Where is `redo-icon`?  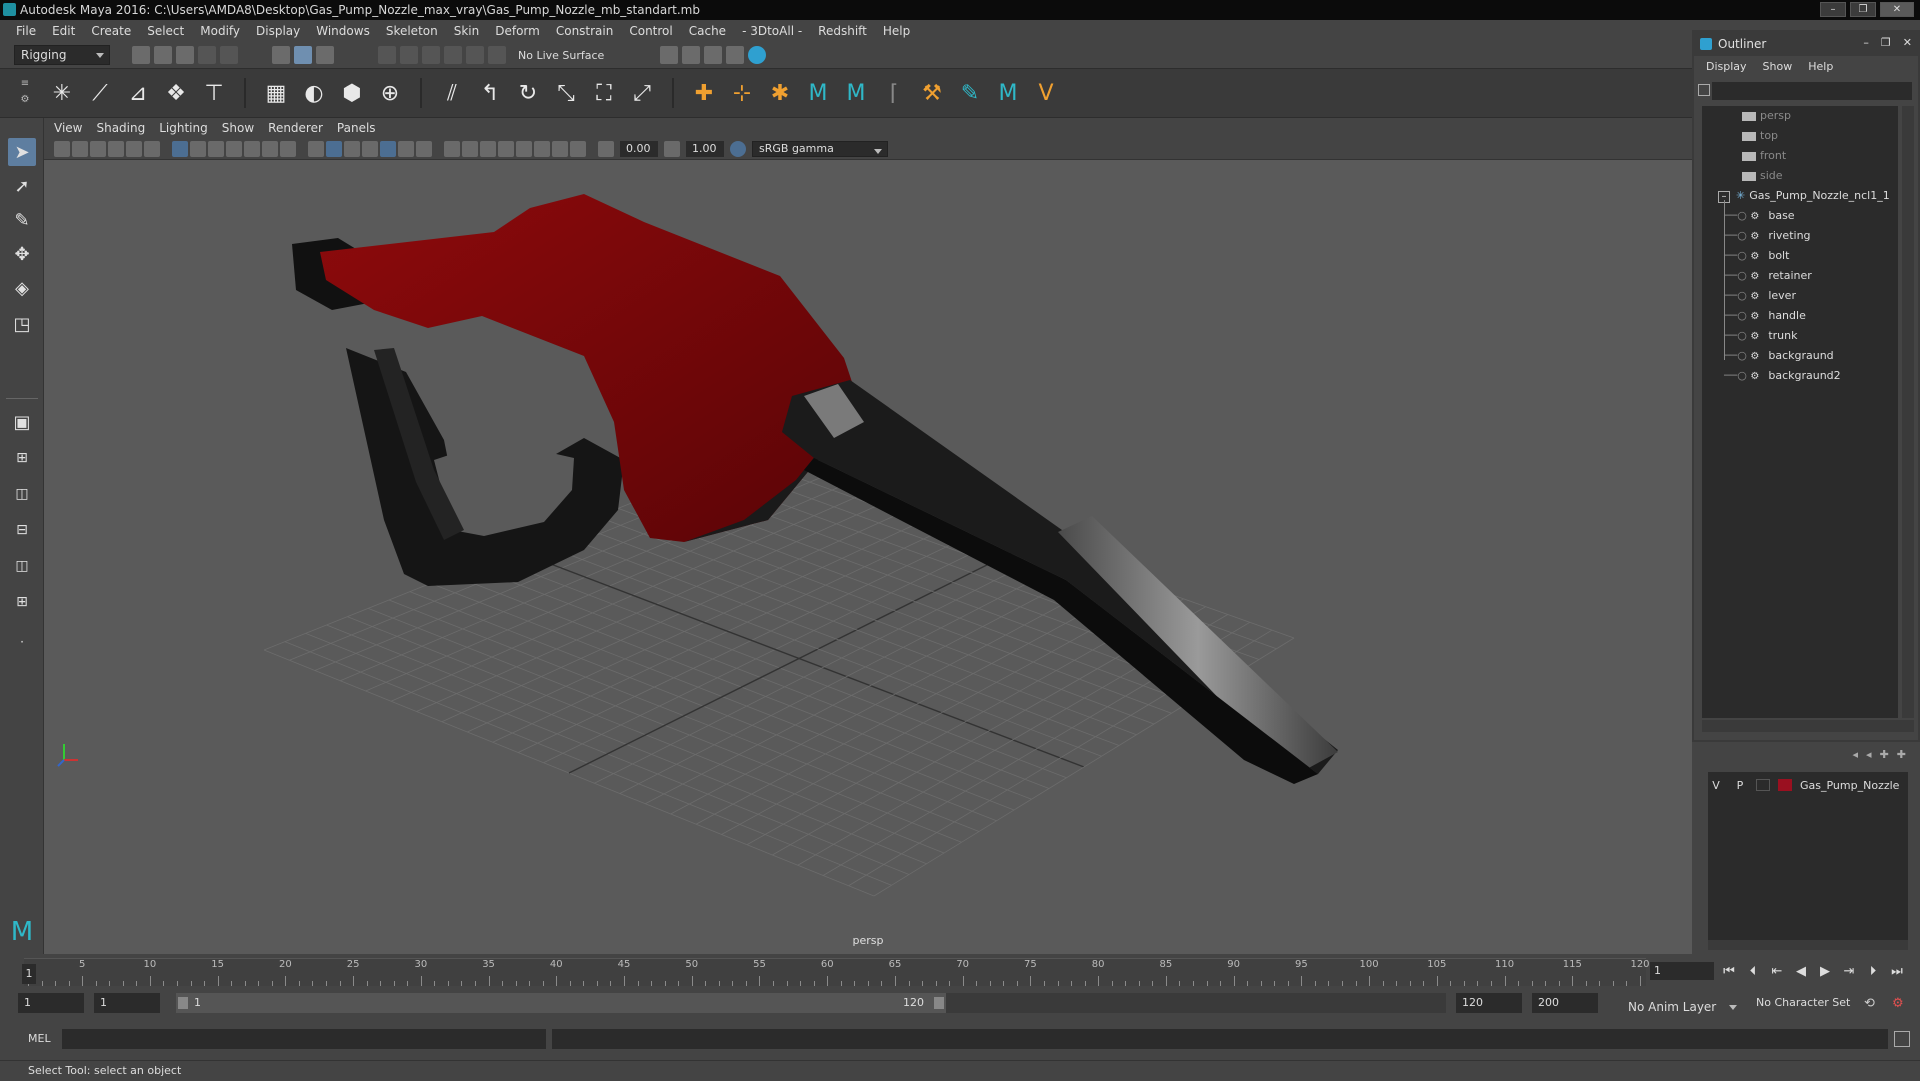 redo-icon is located at coordinates (229, 55).